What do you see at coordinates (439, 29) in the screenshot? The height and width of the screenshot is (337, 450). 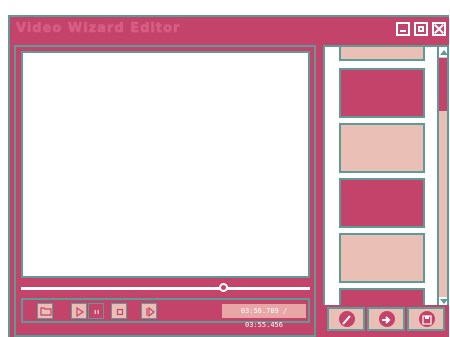 I see `close-icon` at bounding box center [439, 29].